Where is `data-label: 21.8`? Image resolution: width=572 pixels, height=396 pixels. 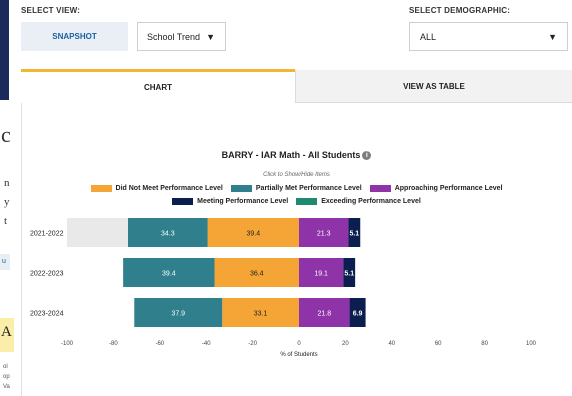 data-label: 21.8 is located at coordinates (324, 314).